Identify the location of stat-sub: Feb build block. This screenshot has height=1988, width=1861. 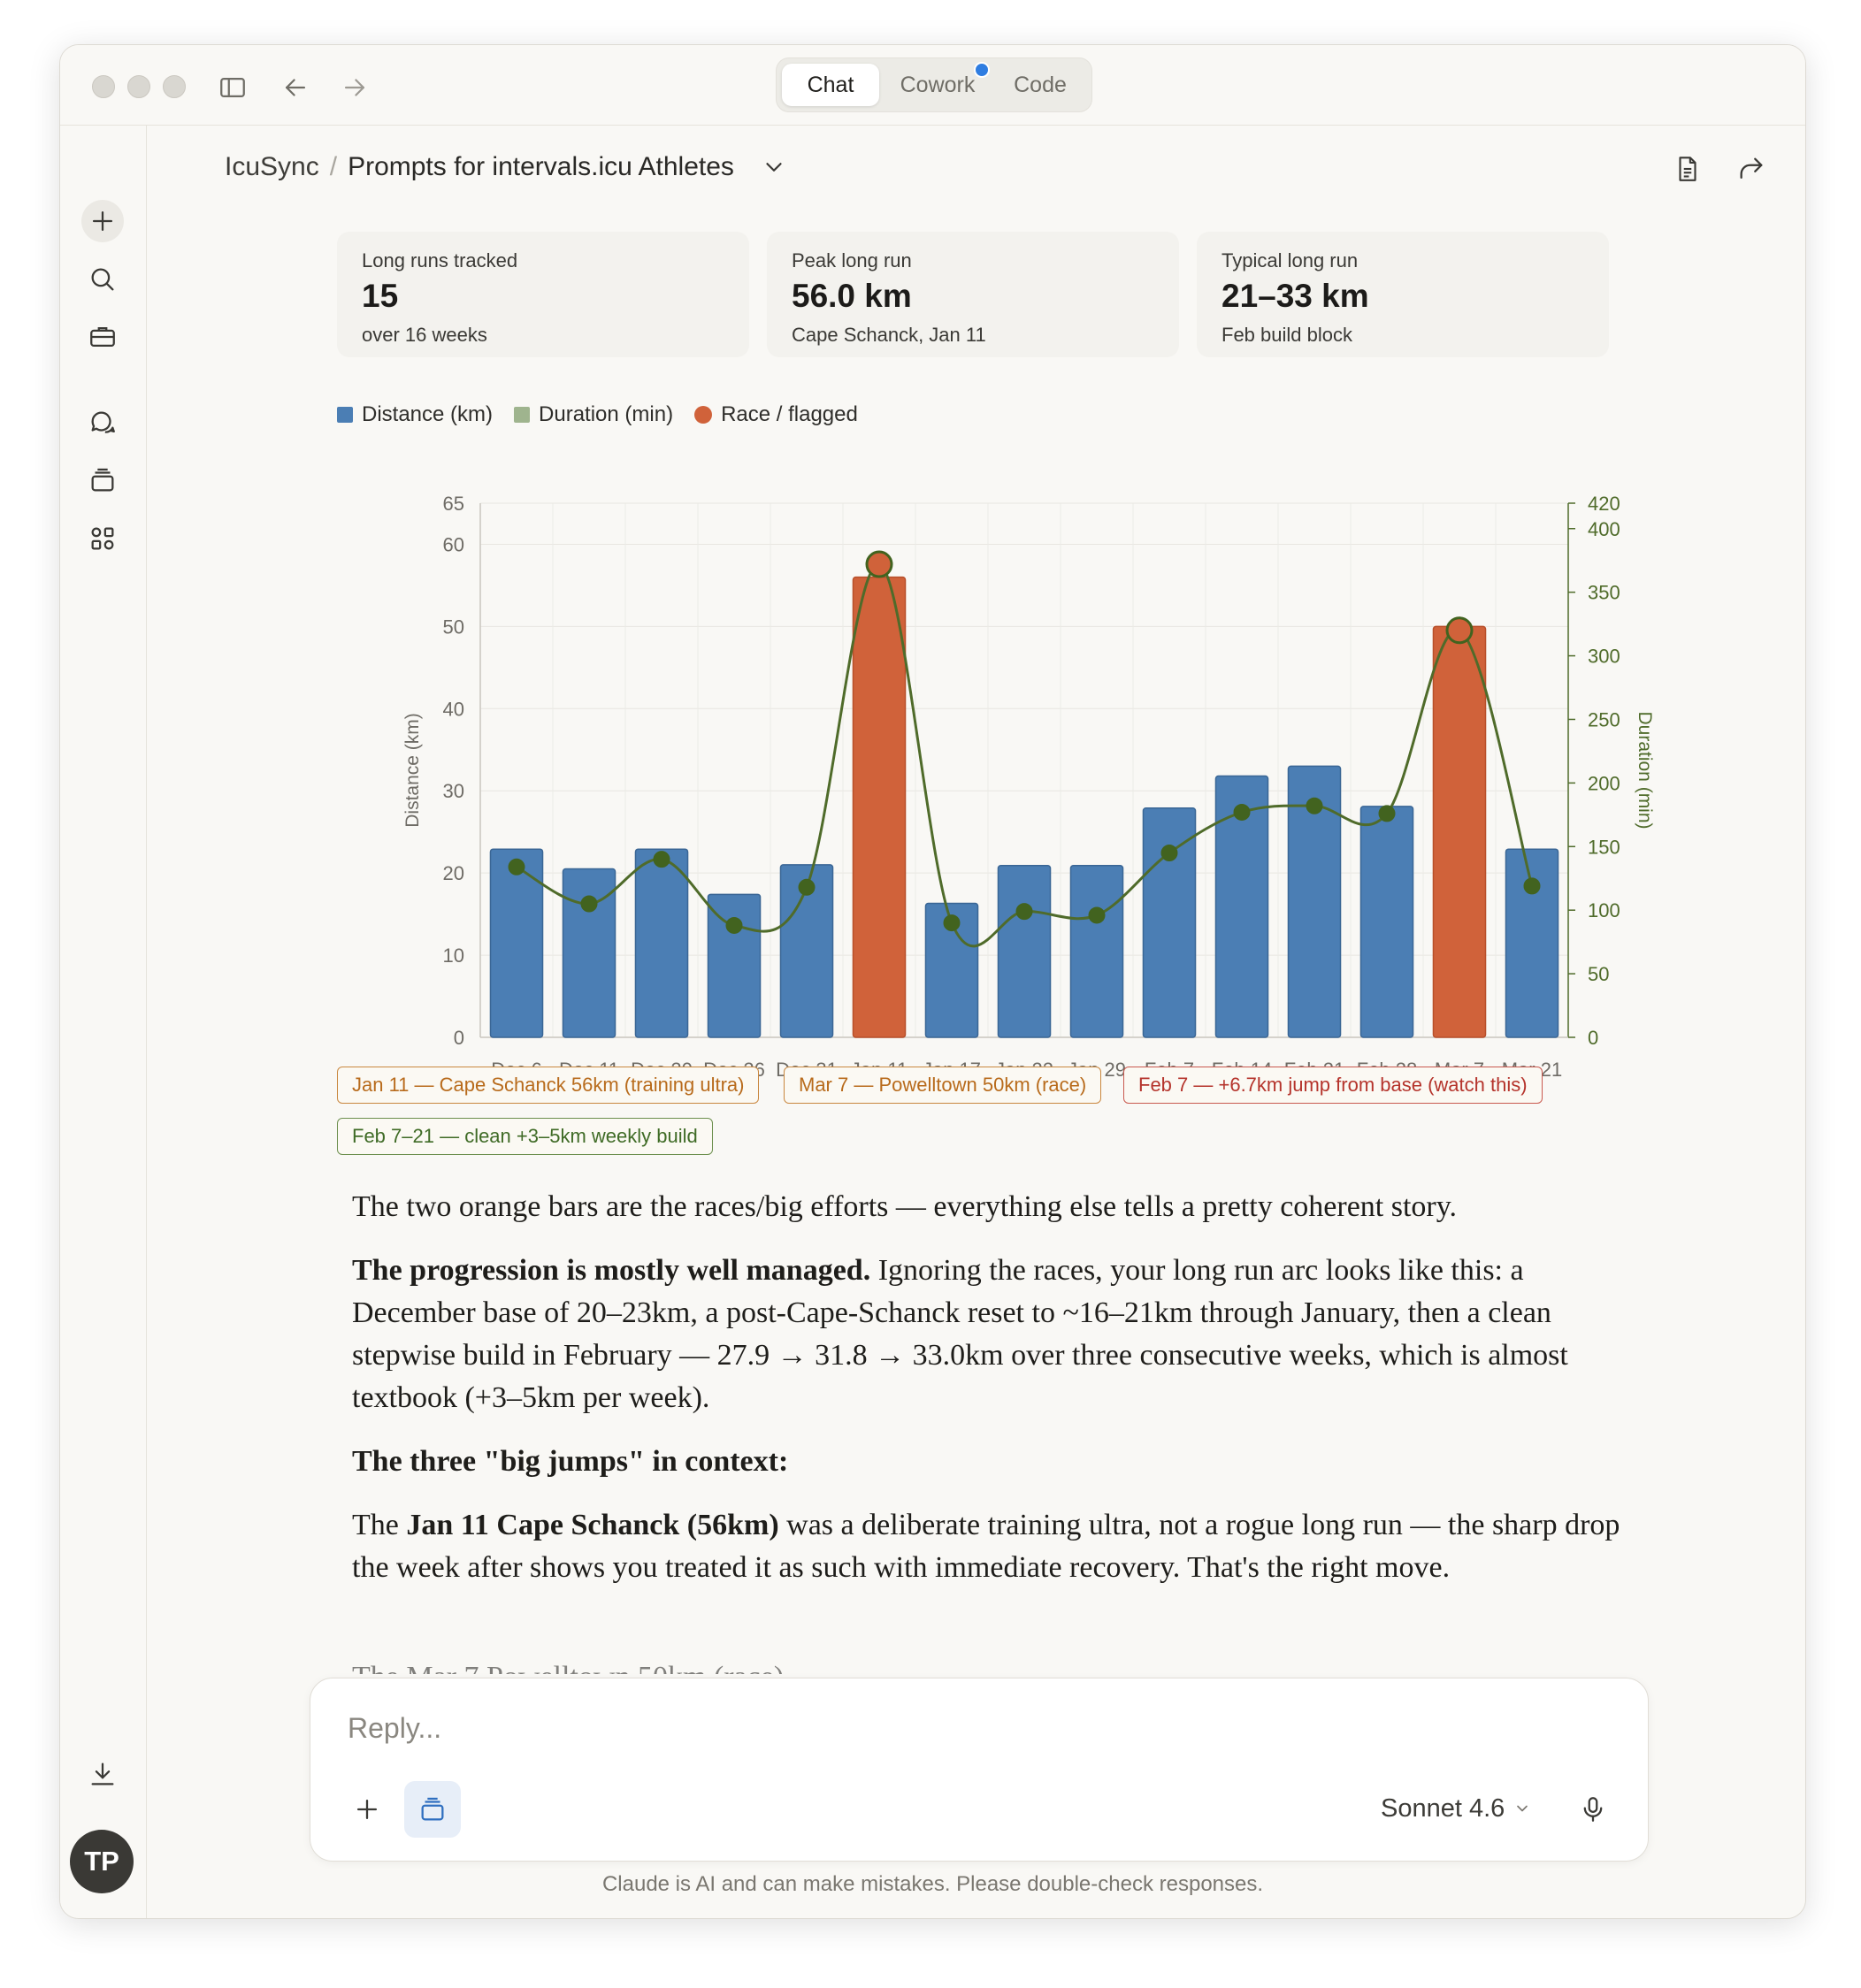
(1287, 335).